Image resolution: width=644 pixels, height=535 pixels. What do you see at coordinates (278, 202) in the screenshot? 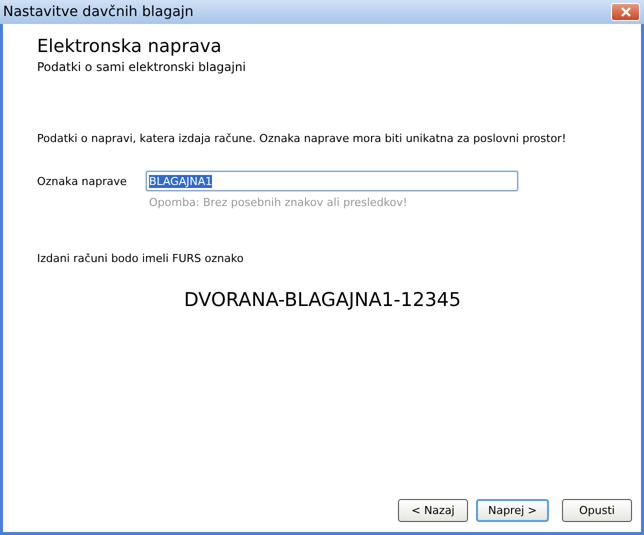
I see `field-hint: Opomba: Brez posebnih znakov ali presledkov!` at bounding box center [278, 202].